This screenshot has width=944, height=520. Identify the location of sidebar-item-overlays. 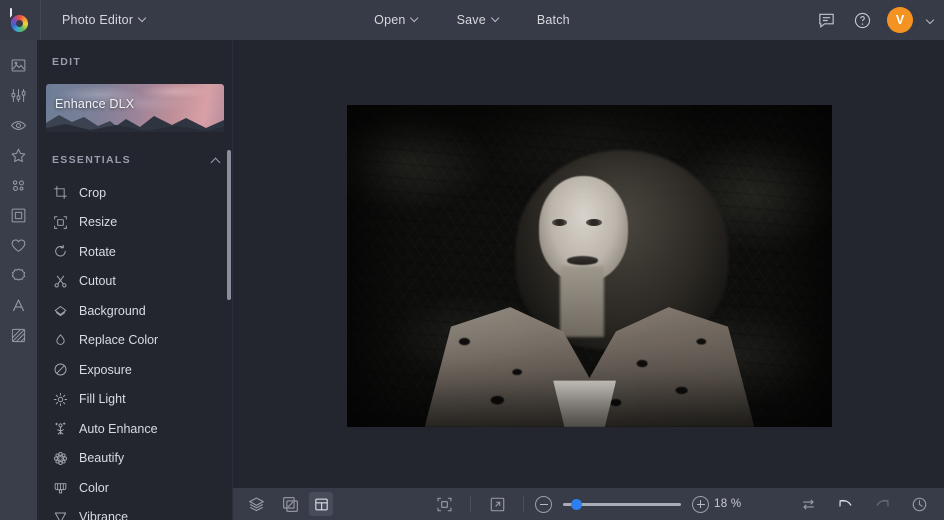
(18, 185).